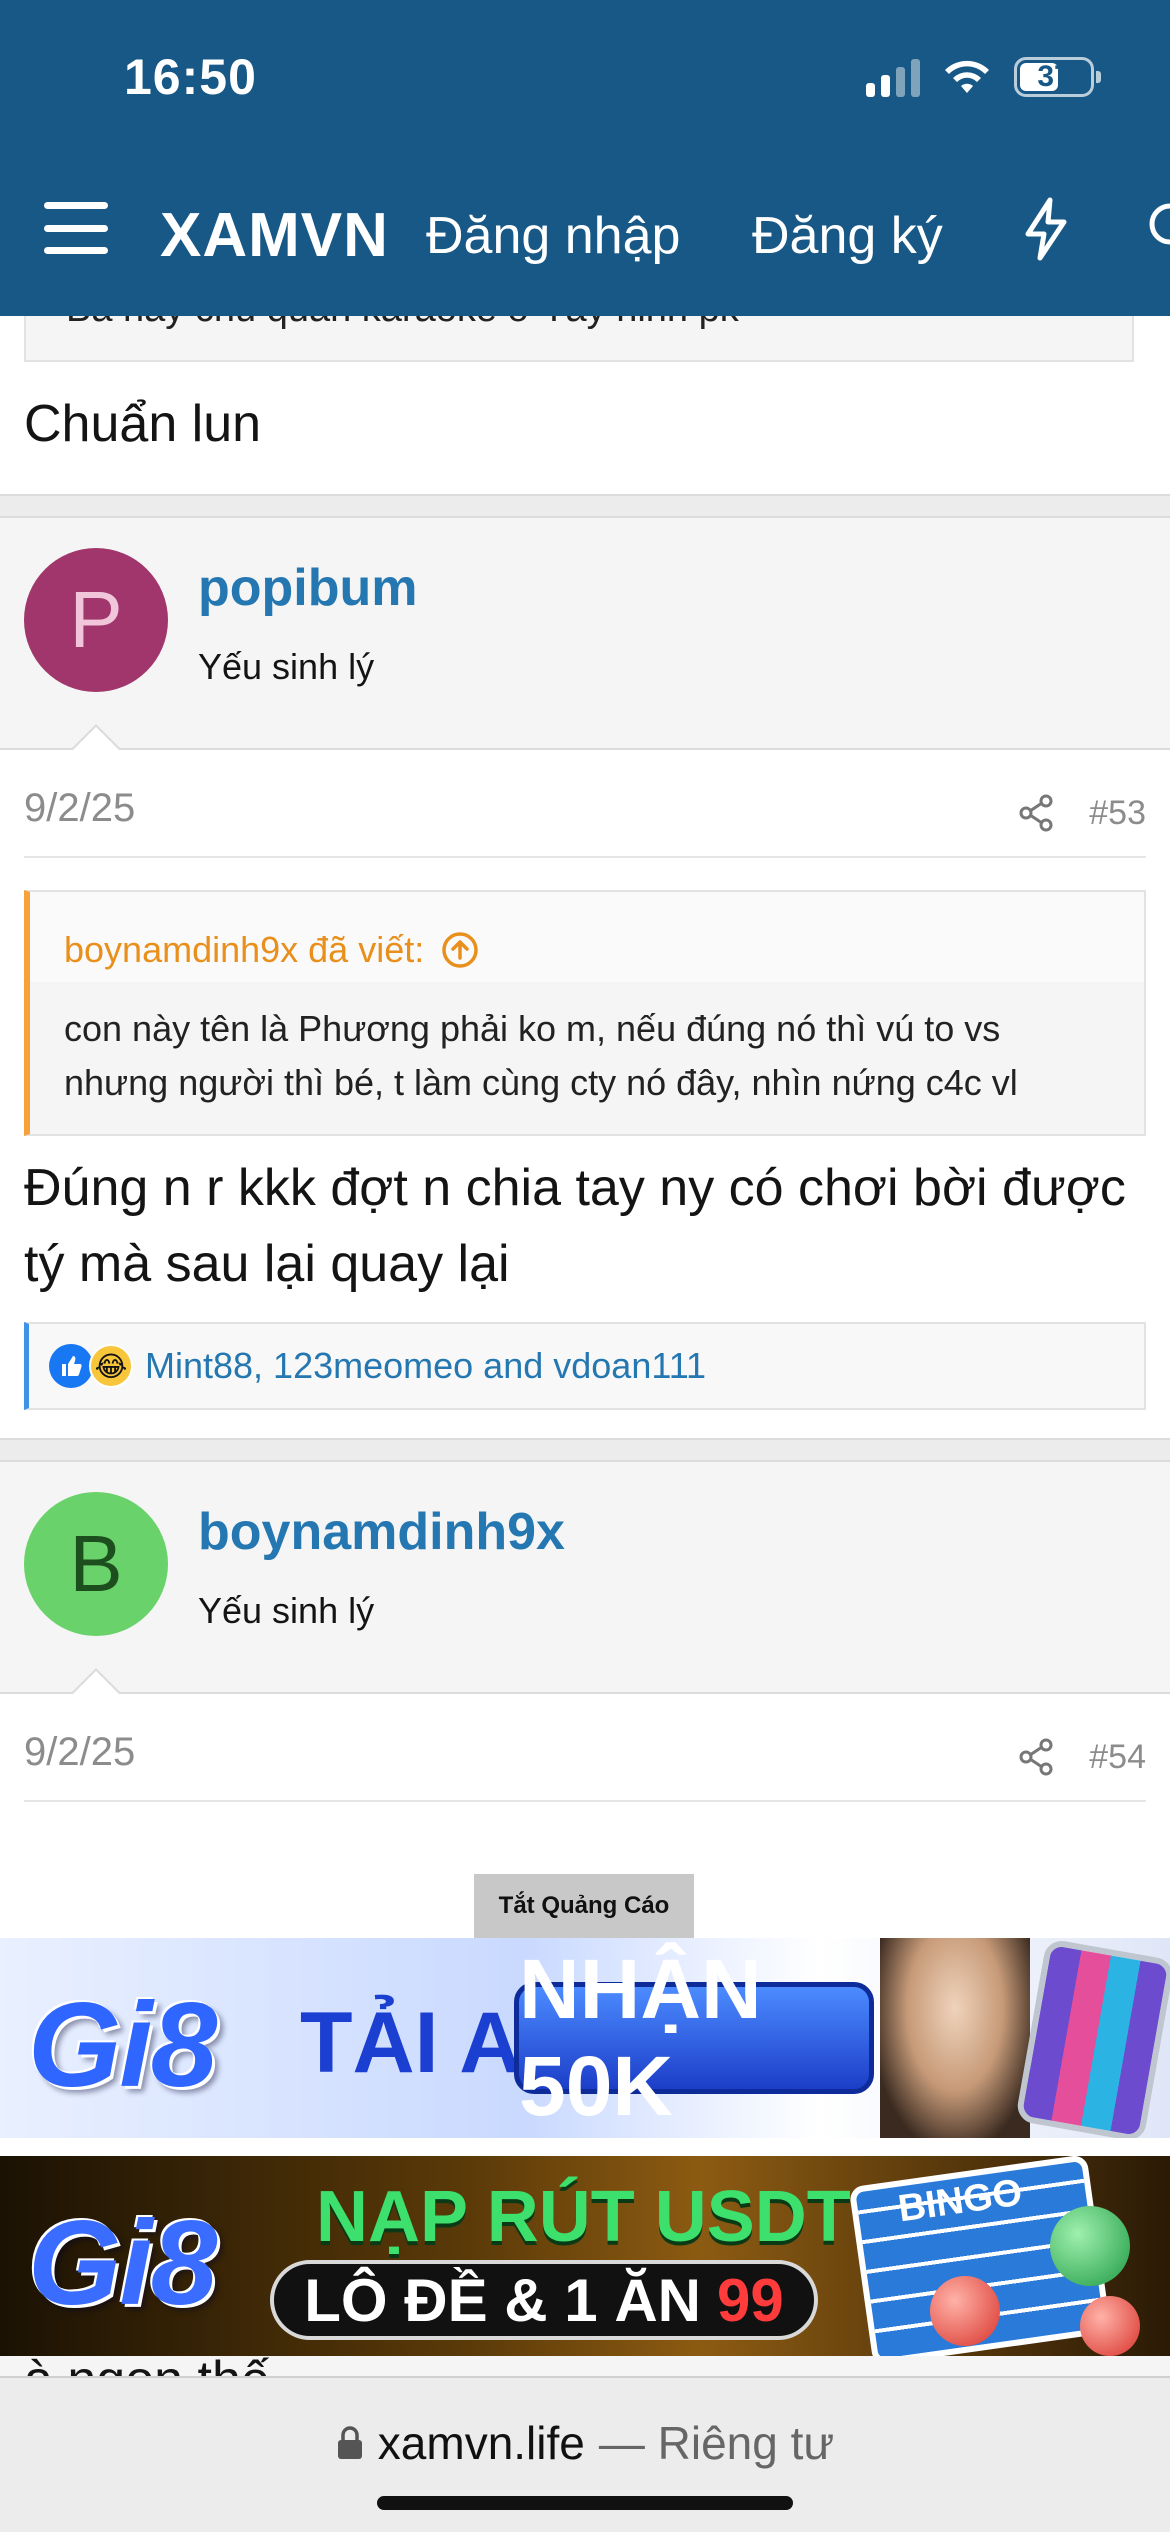 The image size is (1170, 2532). What do you see at coordinates (847, 236) in the screenshot?
I see `register-link: Đăng ký` at bounding box center [847, 236].